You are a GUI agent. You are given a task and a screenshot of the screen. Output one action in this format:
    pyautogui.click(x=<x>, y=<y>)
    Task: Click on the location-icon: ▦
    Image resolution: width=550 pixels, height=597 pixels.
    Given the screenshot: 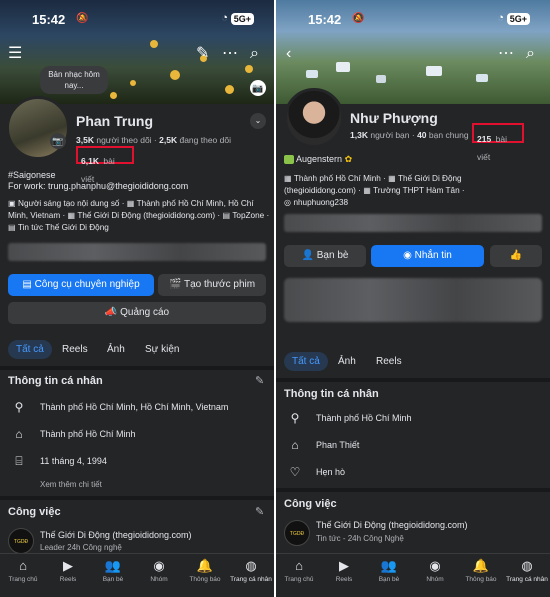 What is the action you would take?
    pyautogui.click(x=130, y=203)
    